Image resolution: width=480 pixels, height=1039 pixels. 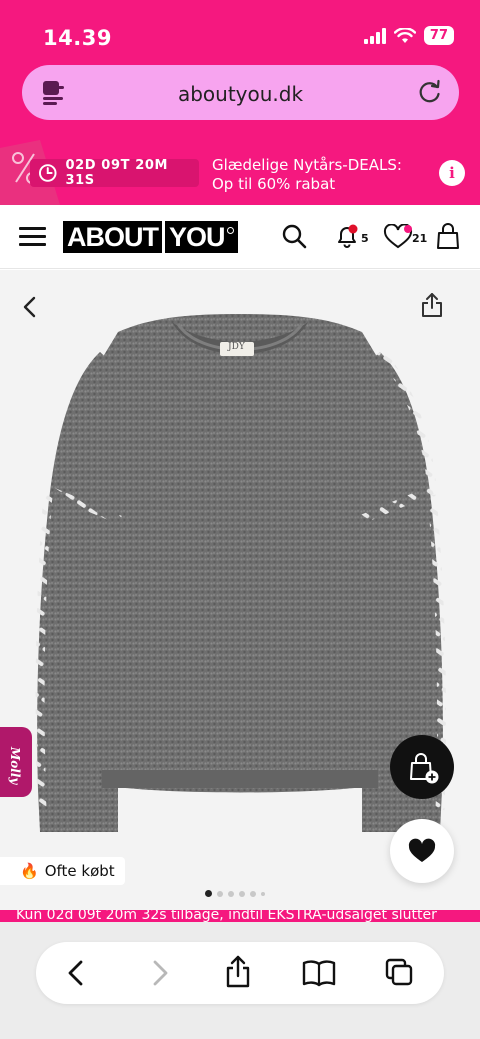 I want to click on battery-indicator: 77, so click(x=438, y=35).